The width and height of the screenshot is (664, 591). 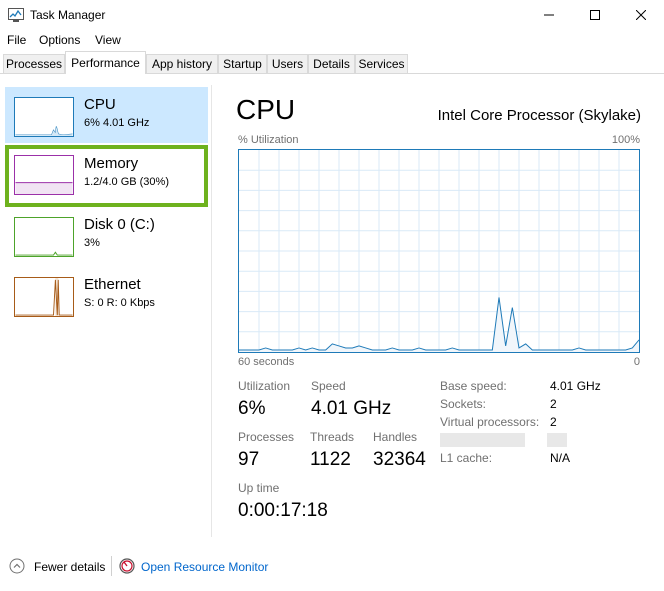 I want to click on cpu-model: Intel Core Processor (Skylake), so click(x=539, y=115).